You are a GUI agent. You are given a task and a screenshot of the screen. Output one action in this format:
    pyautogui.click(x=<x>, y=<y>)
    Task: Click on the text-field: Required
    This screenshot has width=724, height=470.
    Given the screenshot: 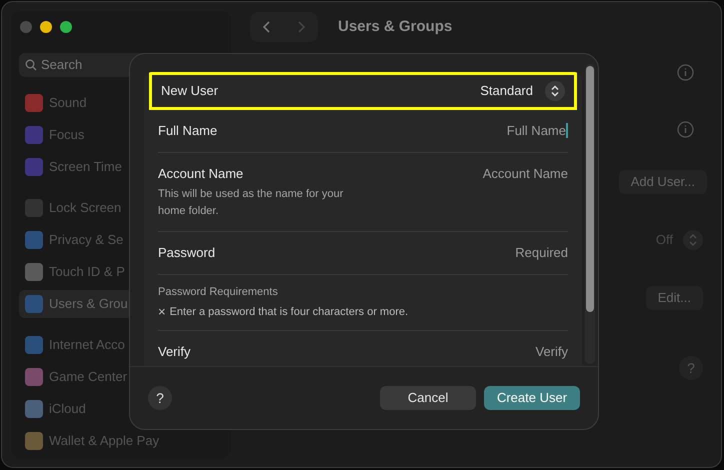 What is the action you would take?
    pyautogui.click(x=468, y=252)
    